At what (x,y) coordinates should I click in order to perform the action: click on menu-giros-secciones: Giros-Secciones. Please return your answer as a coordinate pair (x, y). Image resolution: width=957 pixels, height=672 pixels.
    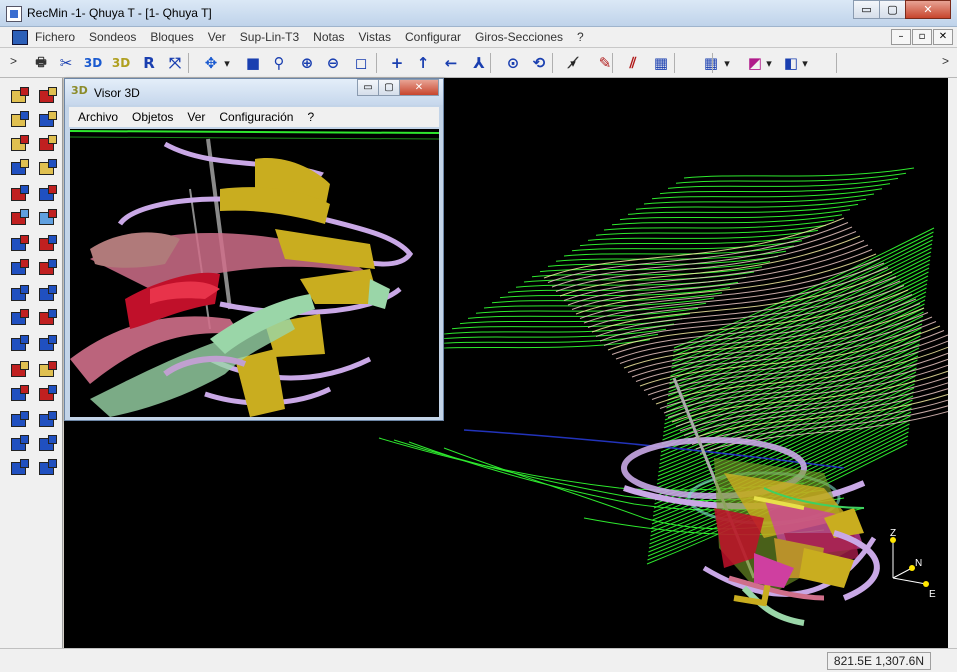
    Looking at the image, I should click on (519, 37).